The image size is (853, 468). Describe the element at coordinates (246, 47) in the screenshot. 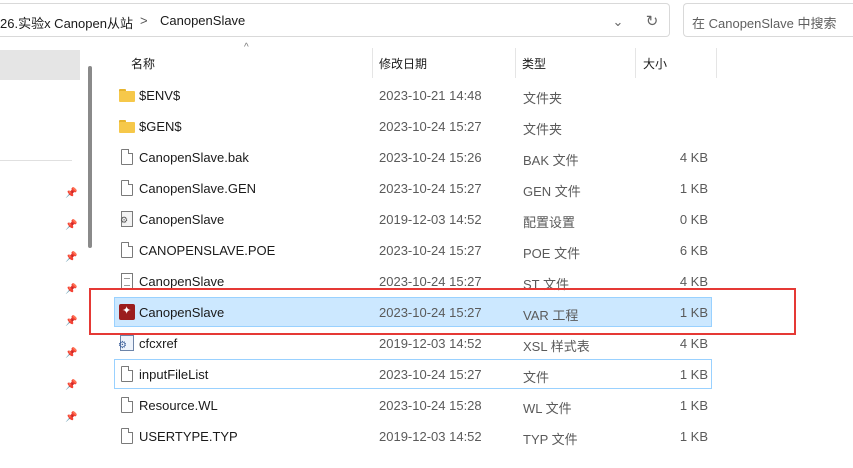

I see `sort-ascending-icon: ^` at that location.